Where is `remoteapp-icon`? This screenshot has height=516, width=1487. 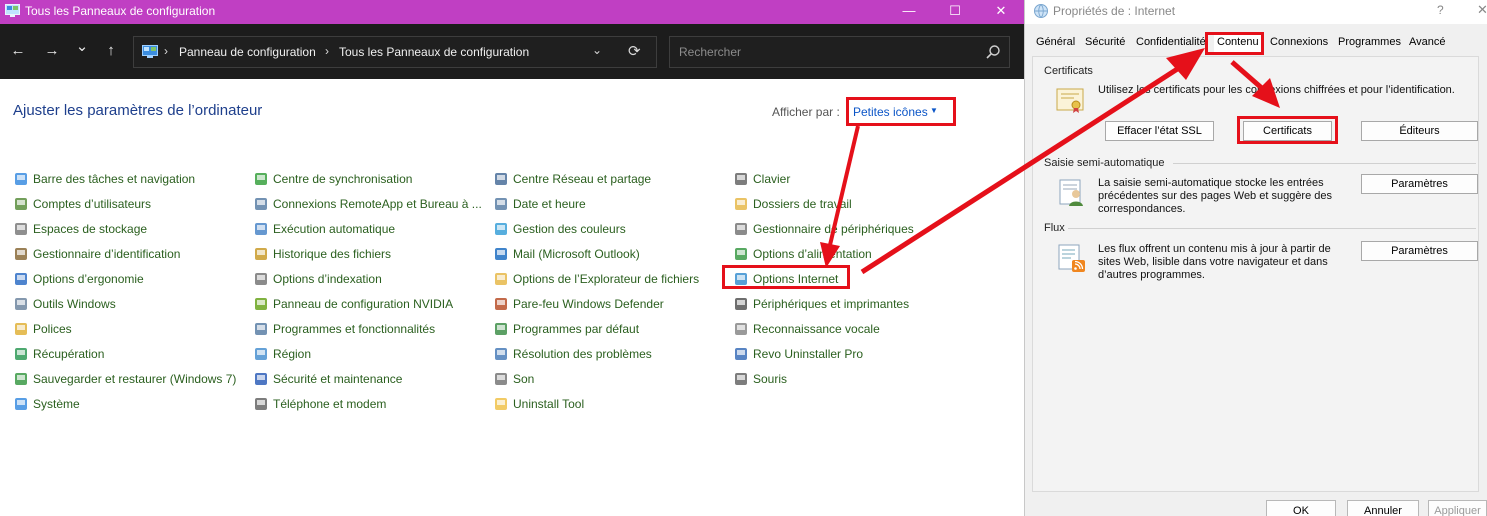 remoteapp-icon is located at coordinates (261, 204).